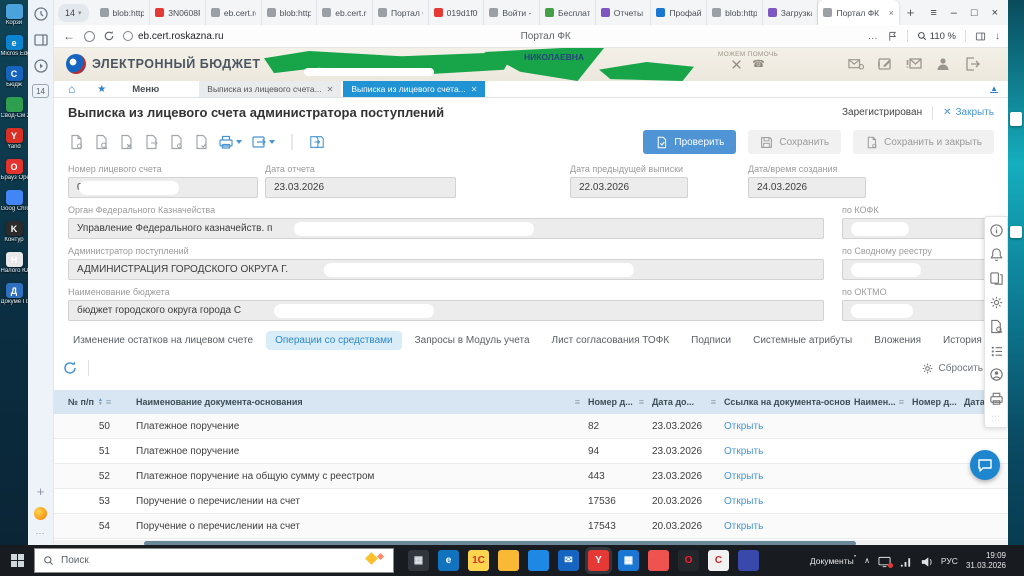 This screenshot has height=576, width=1024. What do you see at coordinates (446, 310) in the screenshot?
I see `field-input: бюджет городского округа города С` at bounding box center [446, 310].